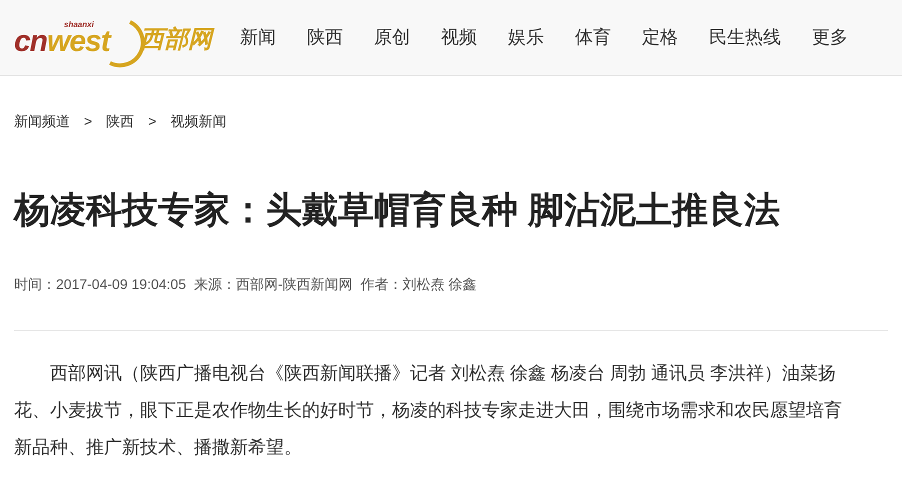  Describe the element at coordinates (62, 41) in the screenshot. I see `logo-wordmark: cnwest` at that location.